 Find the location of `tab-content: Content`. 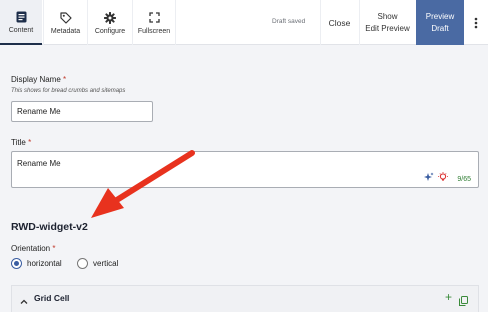

tab-content: Content is located at coordinates (21, 22).